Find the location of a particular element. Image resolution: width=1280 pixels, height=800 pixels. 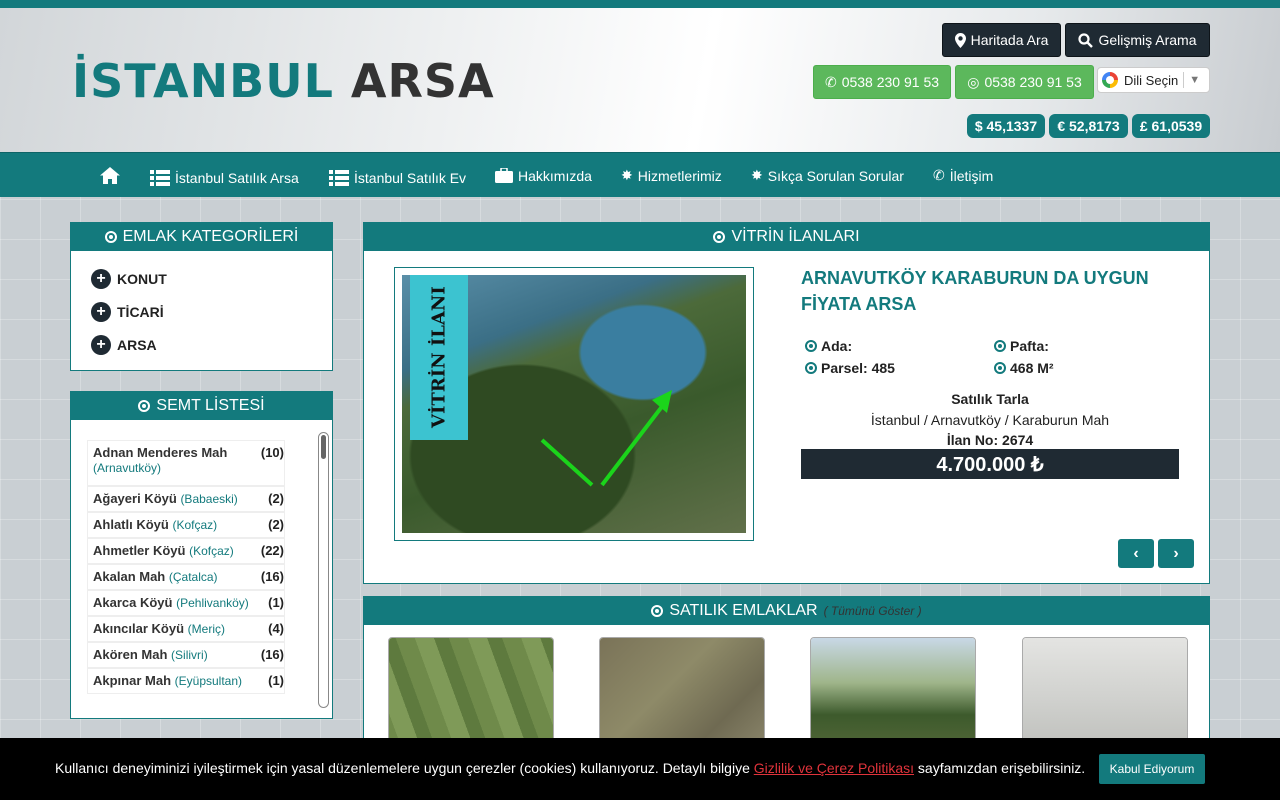

semt-district: (Pehlivanköy) is located at coordinates (212, 603).